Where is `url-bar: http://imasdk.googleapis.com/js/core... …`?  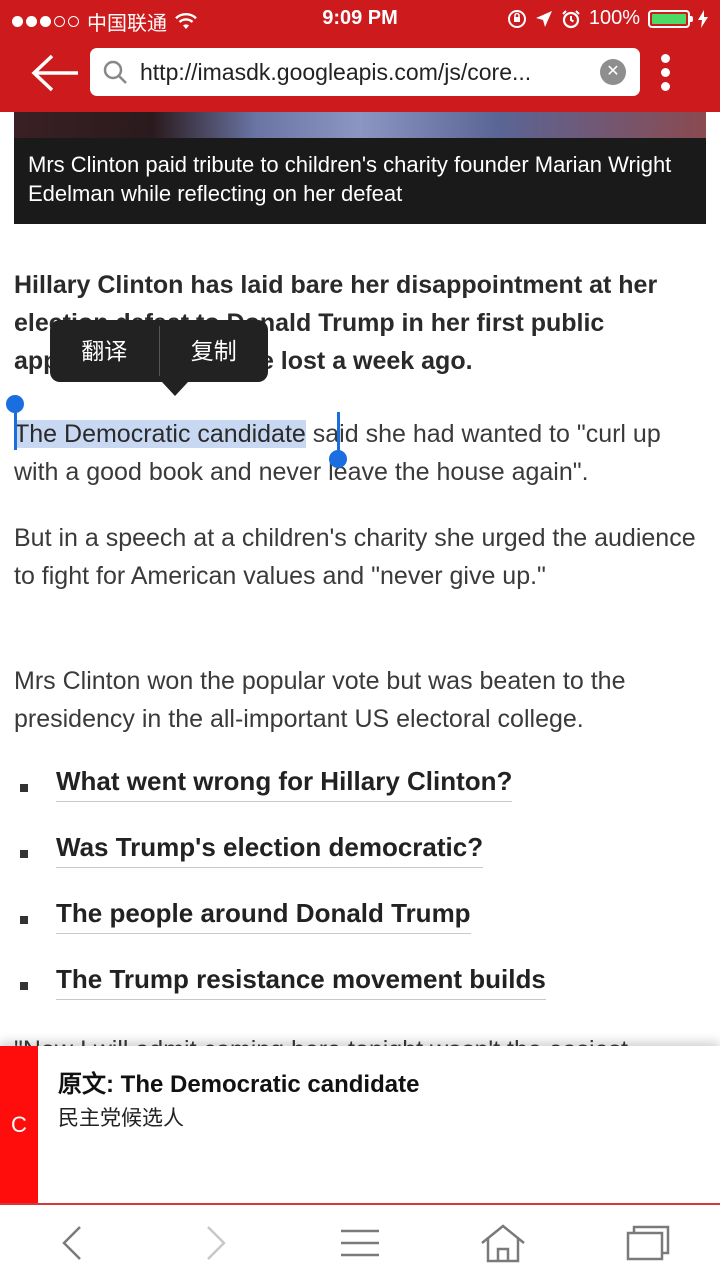
url-bar: http://imasdk.googleapis.com/js/core... … is located at coordinates (365, 72).